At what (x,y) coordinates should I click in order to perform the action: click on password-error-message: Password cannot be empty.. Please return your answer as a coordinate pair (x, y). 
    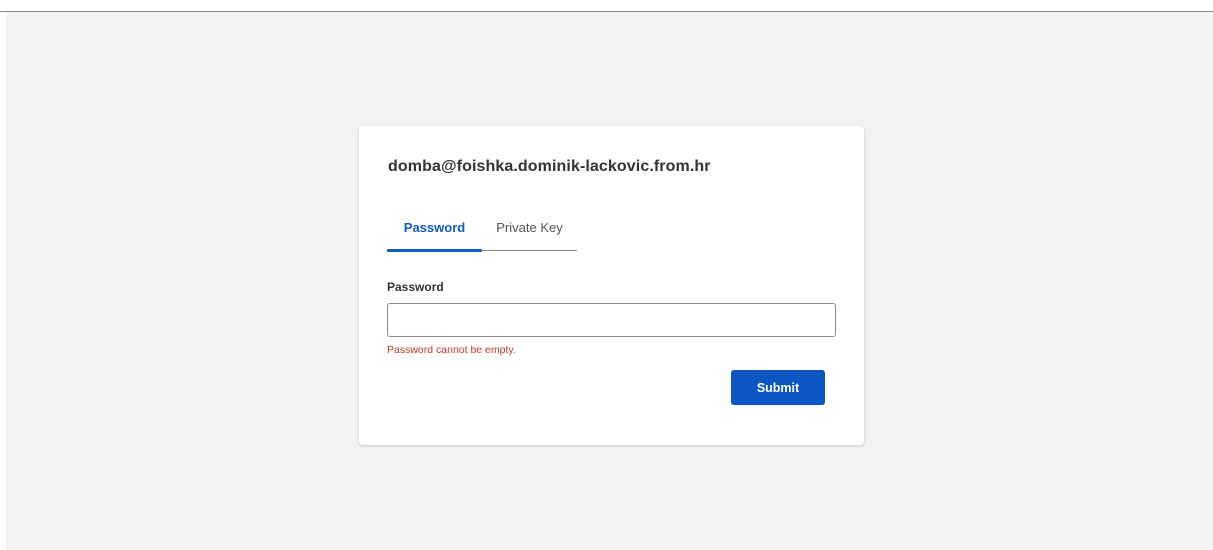
    Looking at the image, I should click on (451, 350).